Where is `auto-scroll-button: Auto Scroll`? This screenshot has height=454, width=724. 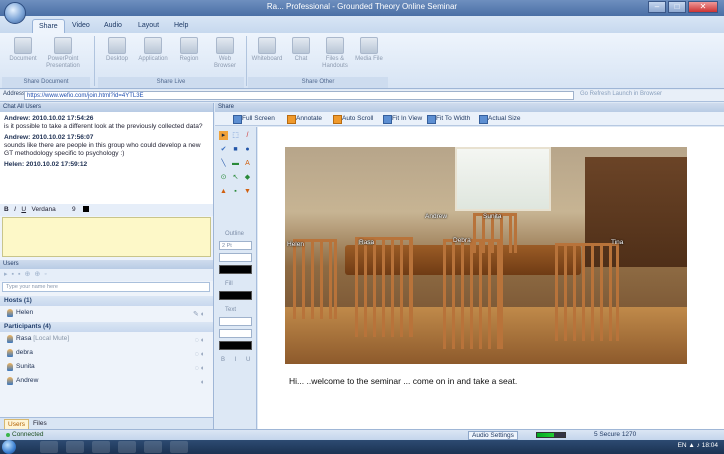
auto-scroll-button: Auto Scroll is located at coordinates (353, 118).